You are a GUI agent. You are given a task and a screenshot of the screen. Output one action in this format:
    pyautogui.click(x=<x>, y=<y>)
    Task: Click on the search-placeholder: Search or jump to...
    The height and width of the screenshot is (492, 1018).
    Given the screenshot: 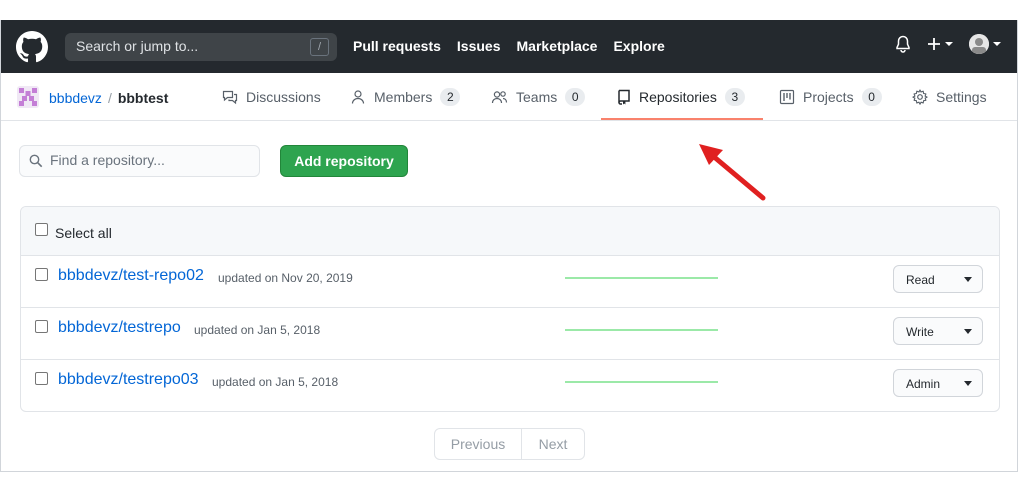 What is the action you would take?
    pyautogui.click(x=137, y=46)
    